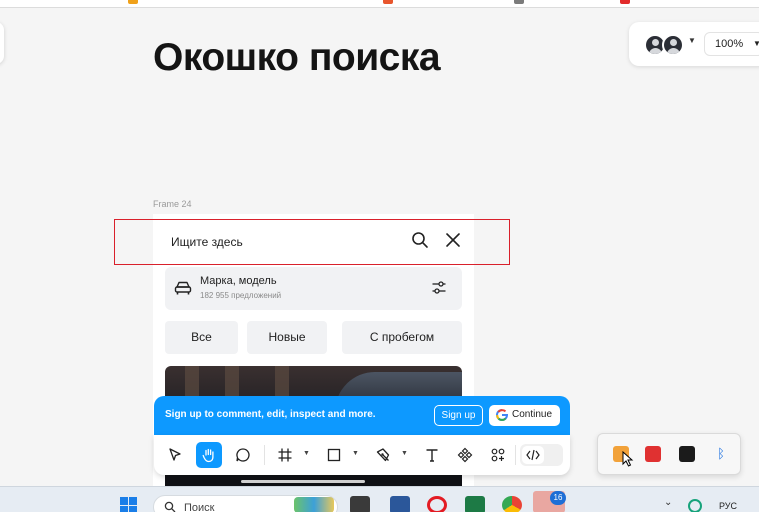 The height and width of the screenshot is (512, 759). I want to click on pen-icon, so click(383, 455).